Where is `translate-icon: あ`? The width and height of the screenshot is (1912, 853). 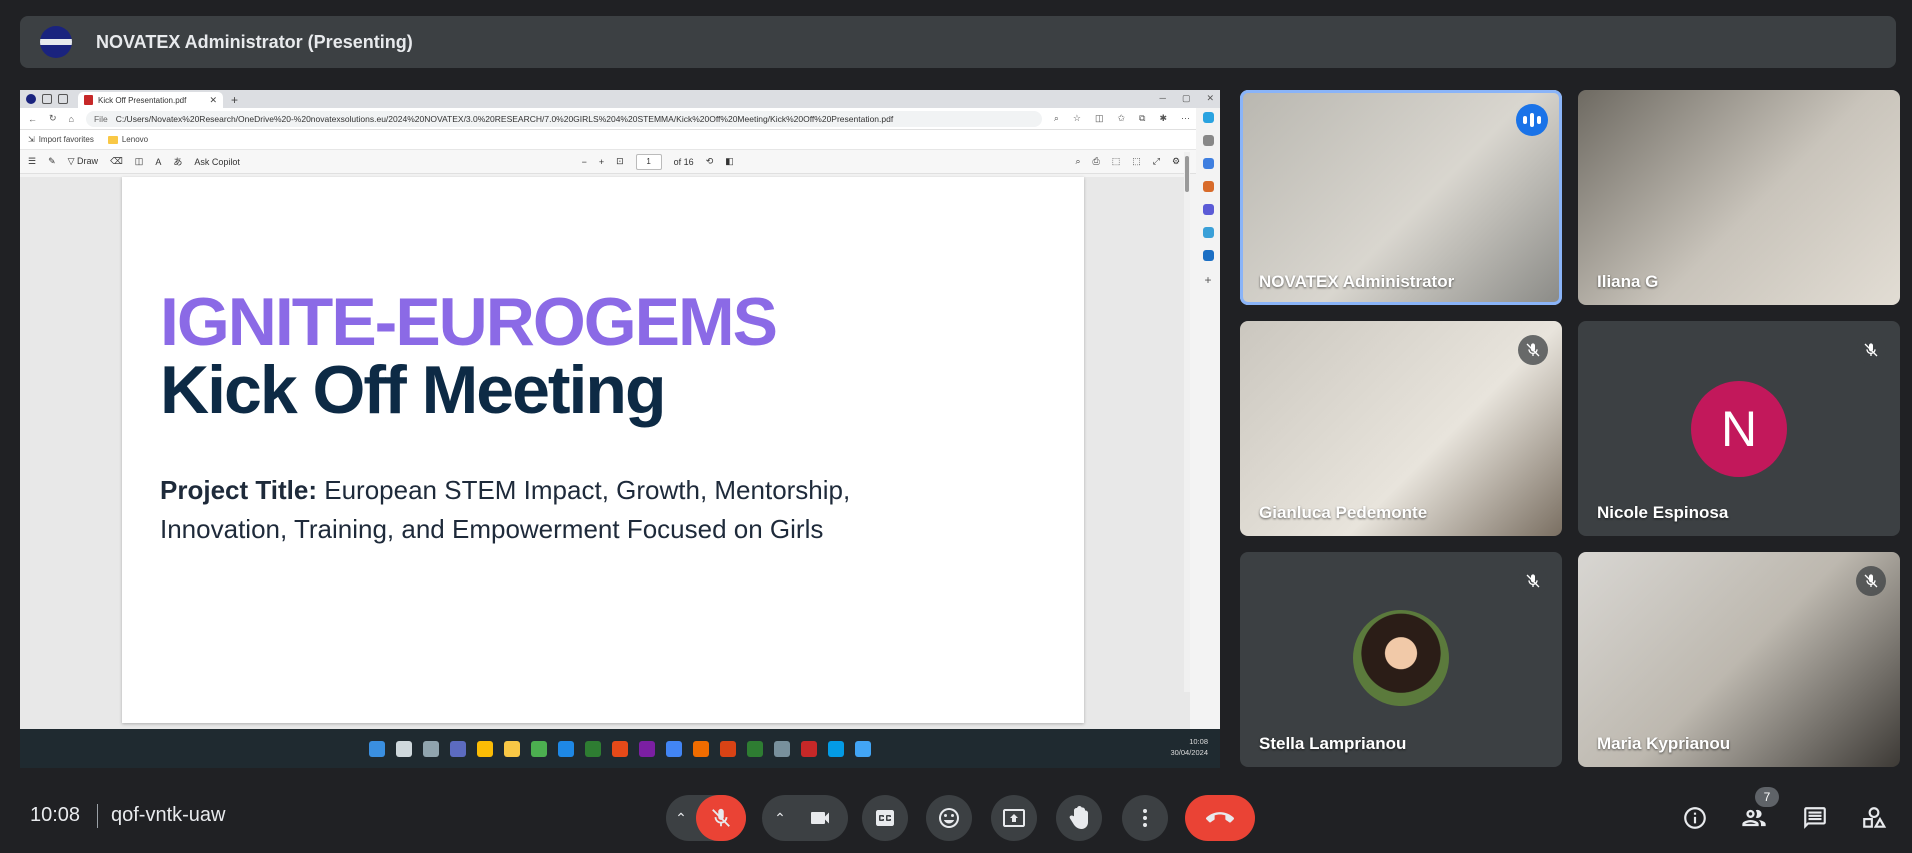 translate-icon: あ is located at coordinates (177, 161).